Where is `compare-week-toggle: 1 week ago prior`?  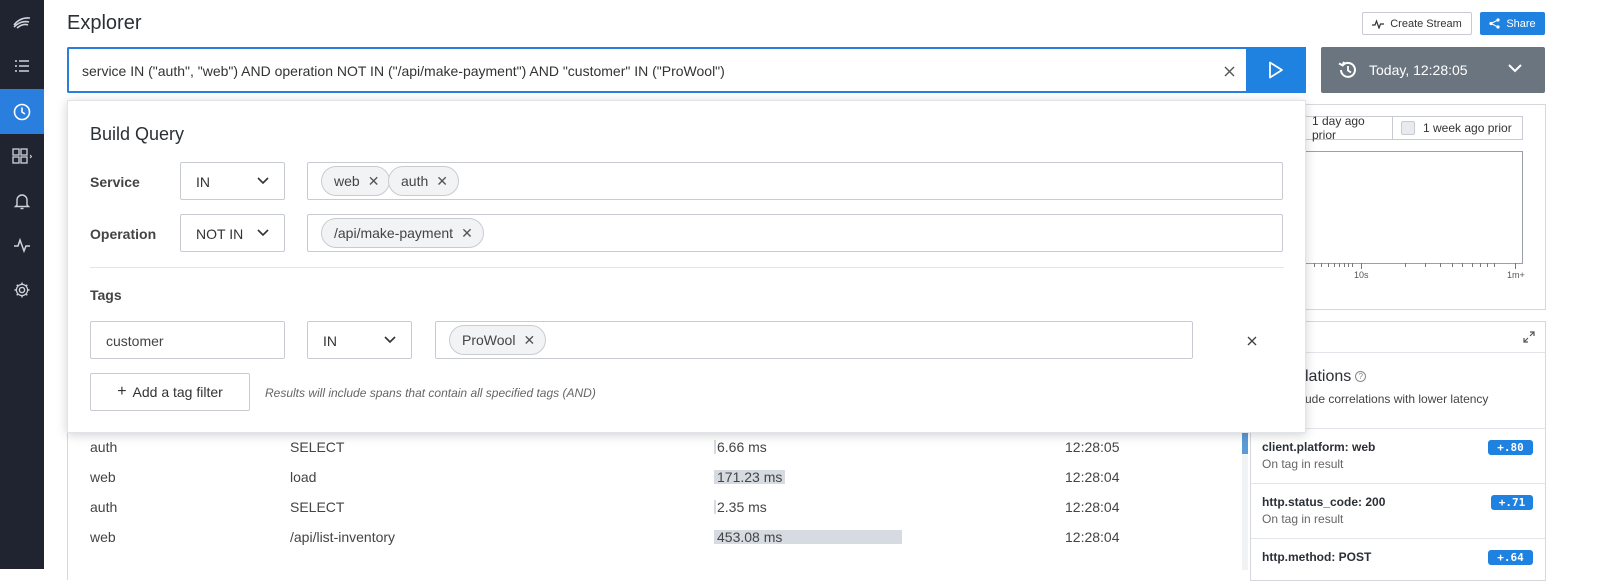 compare-week-toggle: 1 week ago prior is located at coordinates (1457, 128).